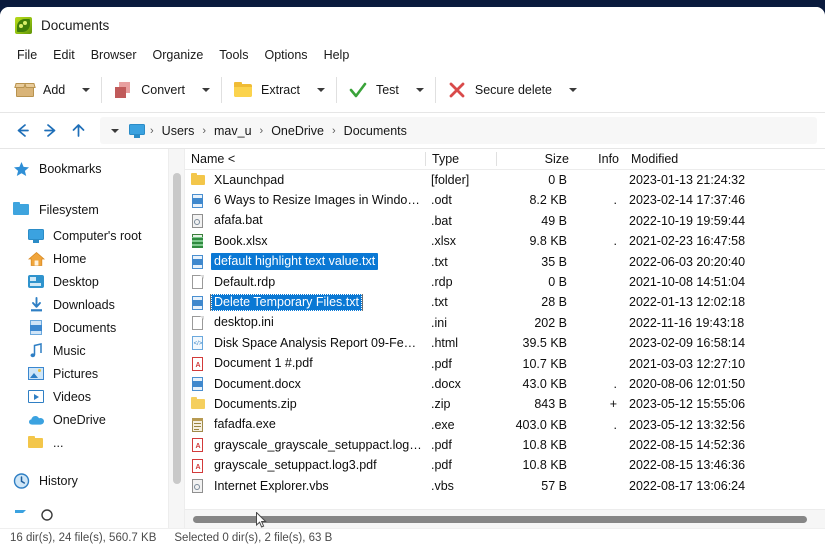 This screenshot has width=825, height=554. Describe the element at coordinates (84, 327) in the screenshot. I see `sidebar-item-documents: Documents` at that location.